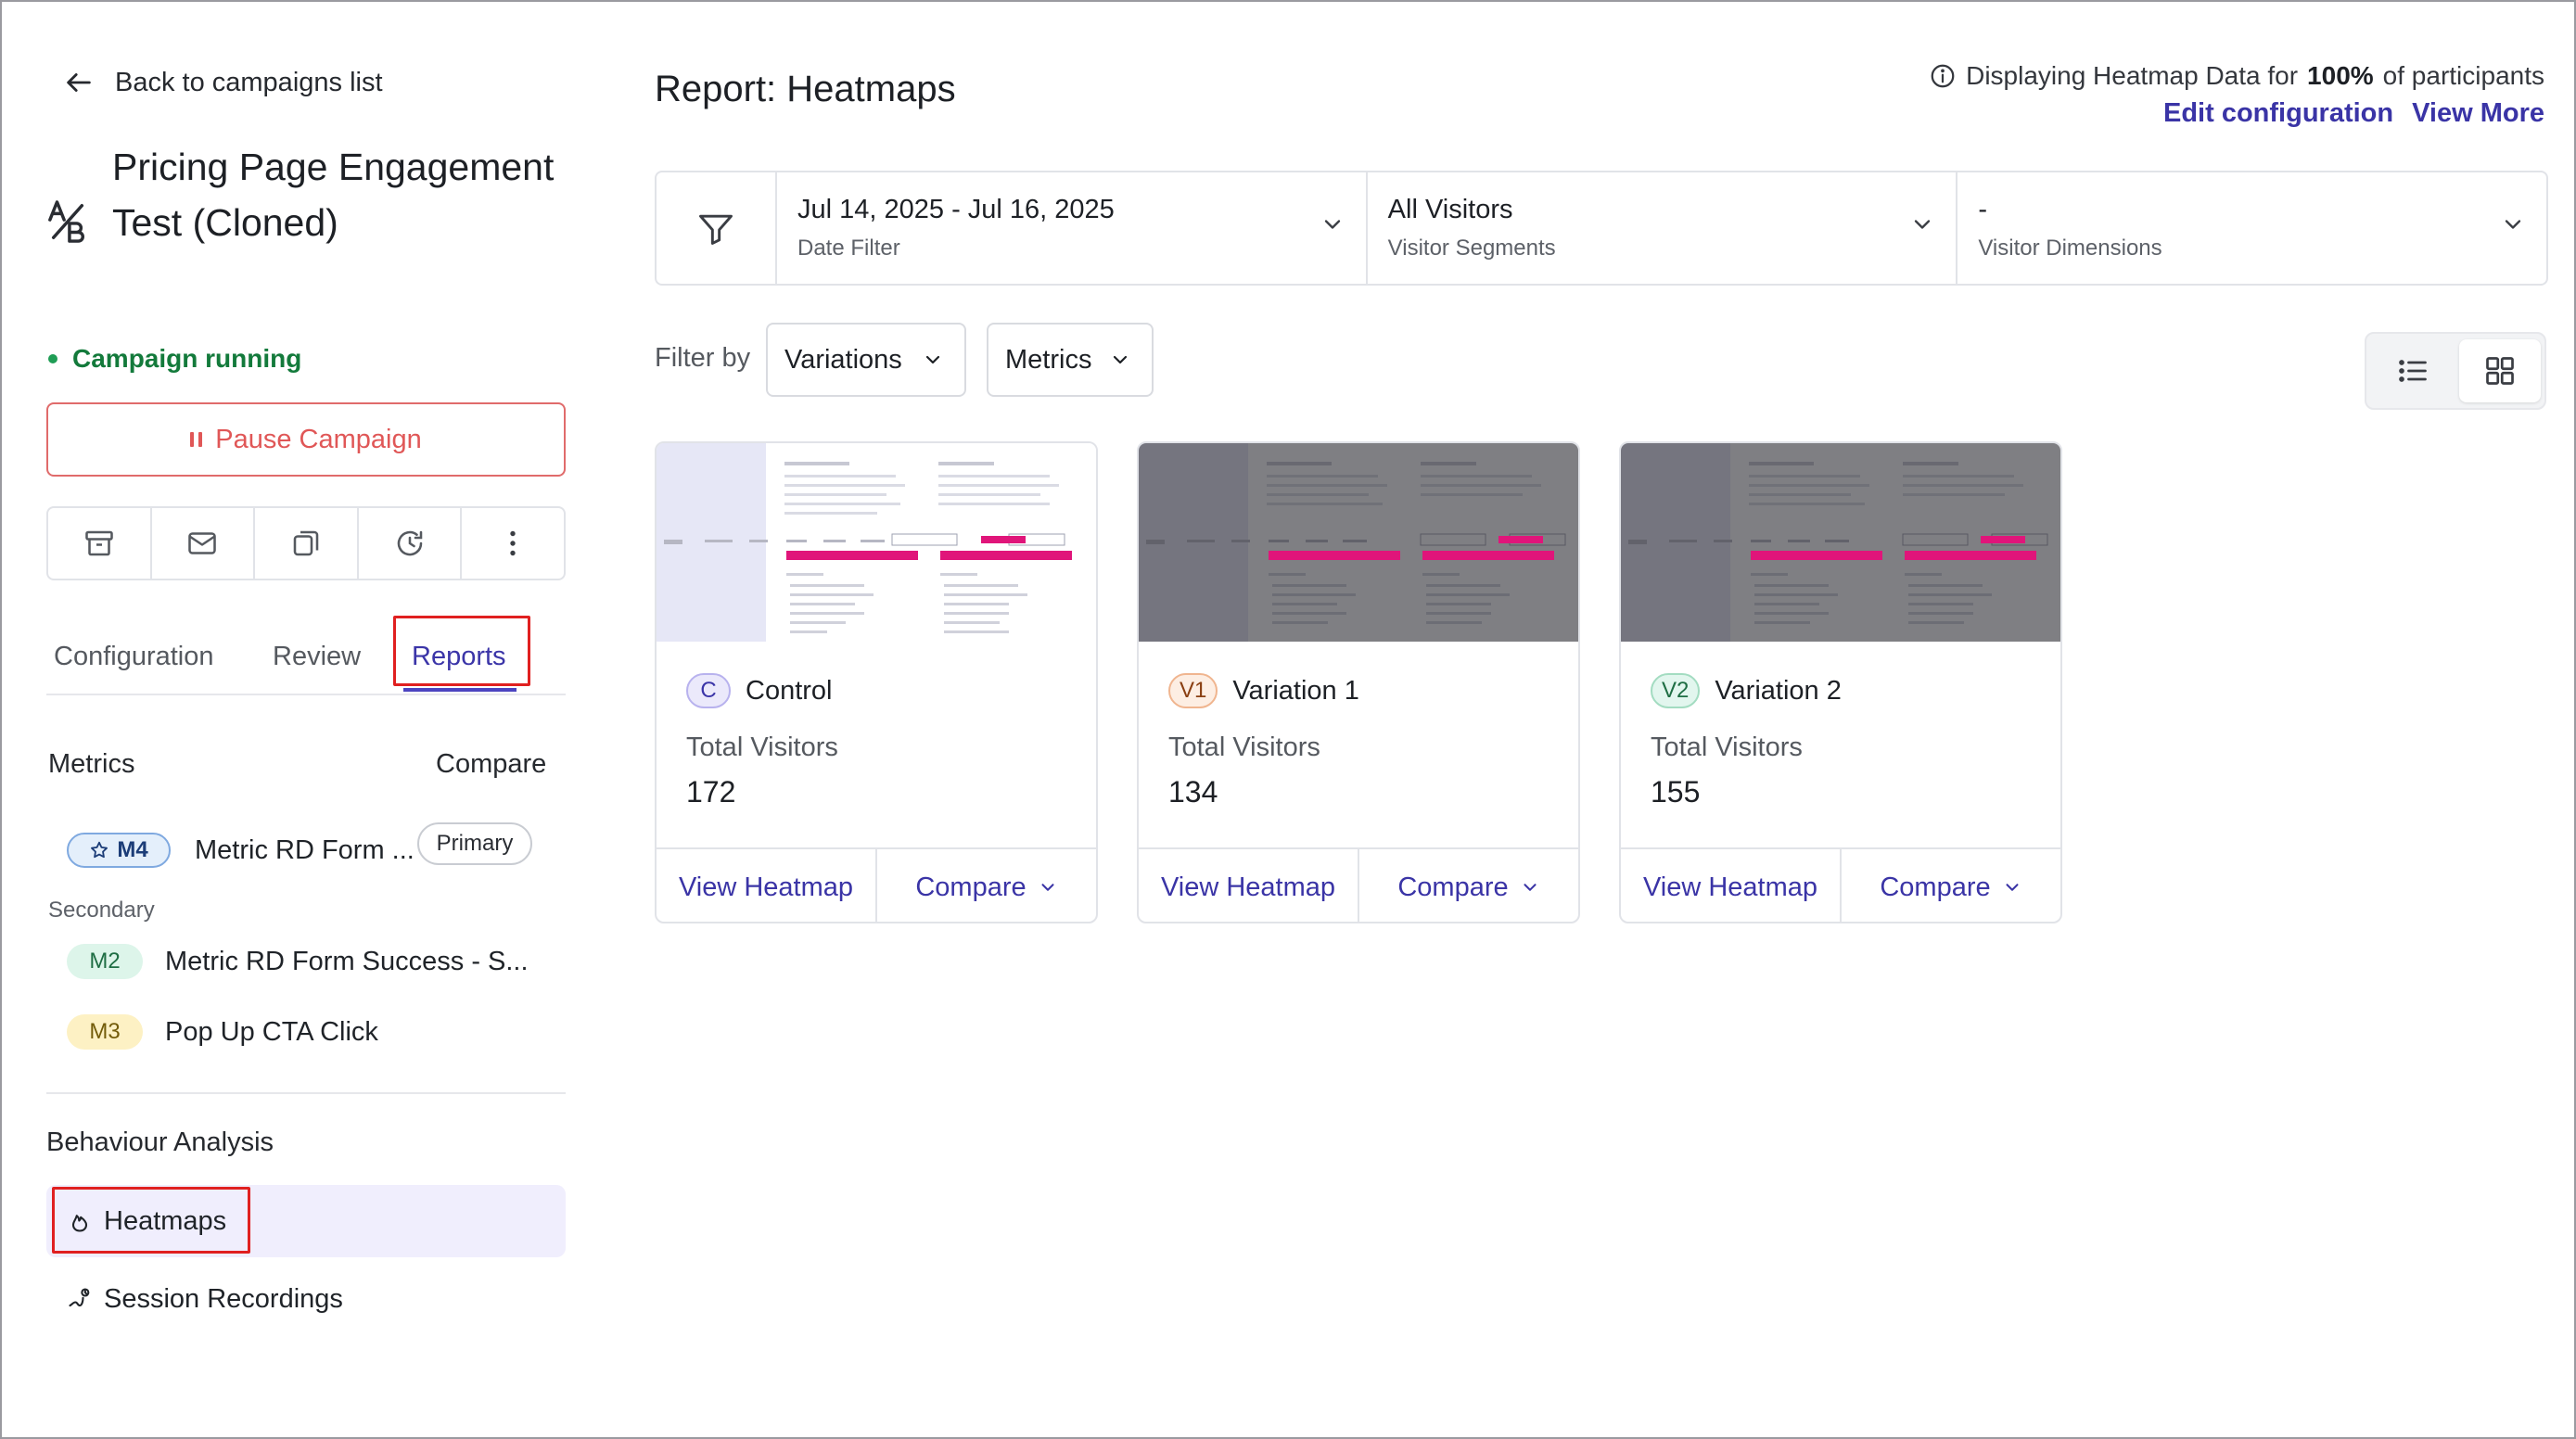  I want to click on total-visitors-value: 172, so click(711, 792).